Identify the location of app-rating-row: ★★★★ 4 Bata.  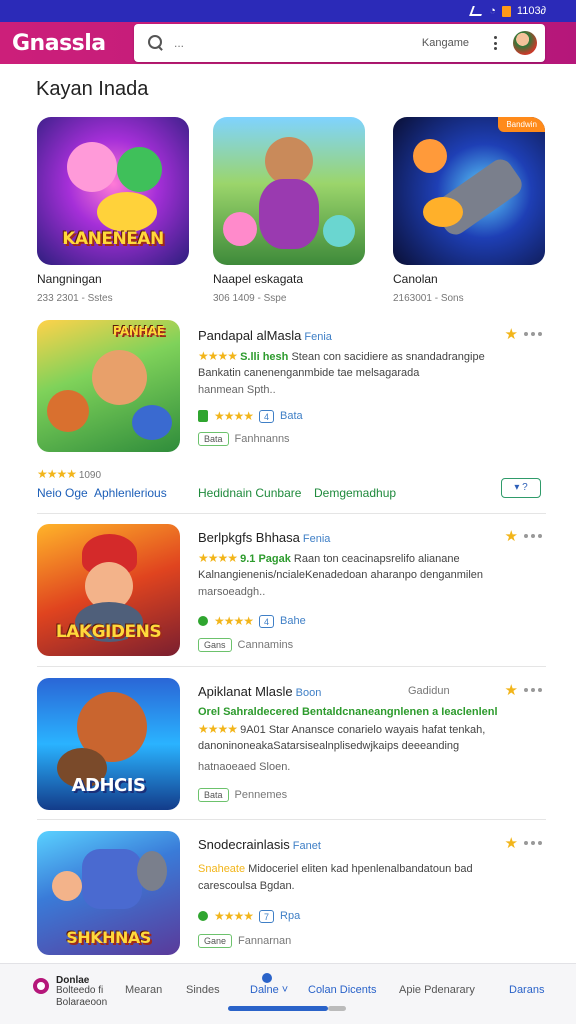
(250, 416).